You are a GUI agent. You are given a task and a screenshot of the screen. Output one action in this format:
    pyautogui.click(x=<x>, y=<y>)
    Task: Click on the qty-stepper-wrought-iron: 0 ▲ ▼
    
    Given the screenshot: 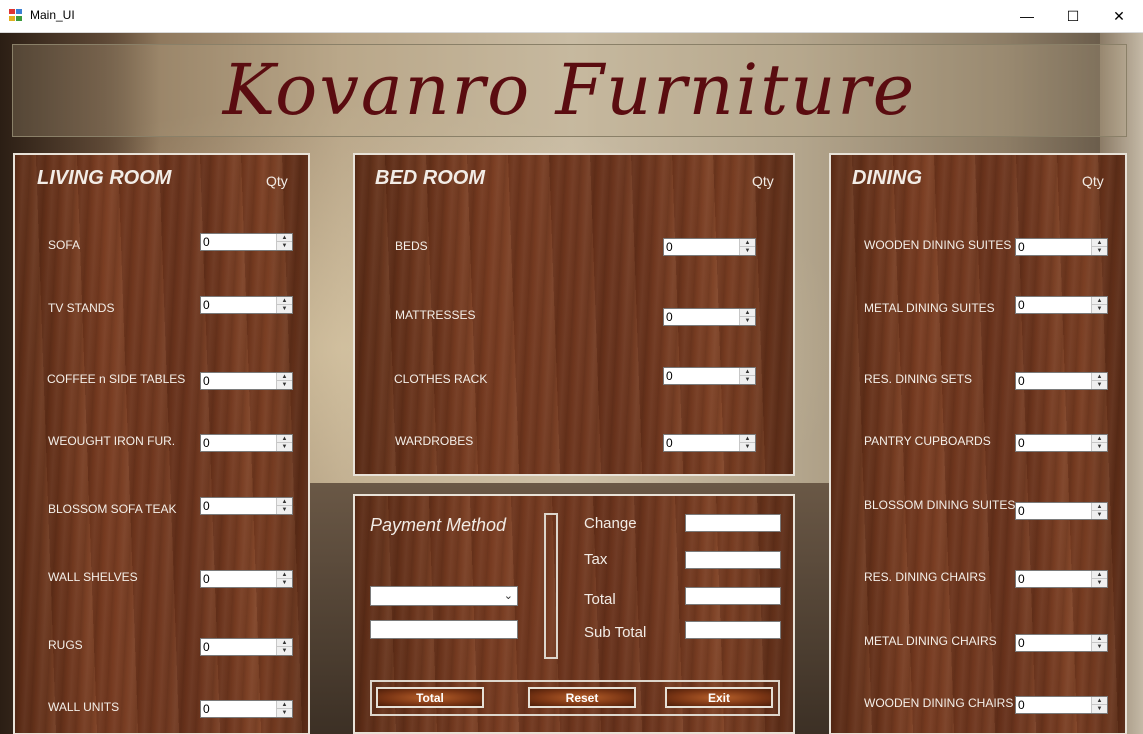 What is the action you would take?
    pyautogui.click(x=246, y=443)
    